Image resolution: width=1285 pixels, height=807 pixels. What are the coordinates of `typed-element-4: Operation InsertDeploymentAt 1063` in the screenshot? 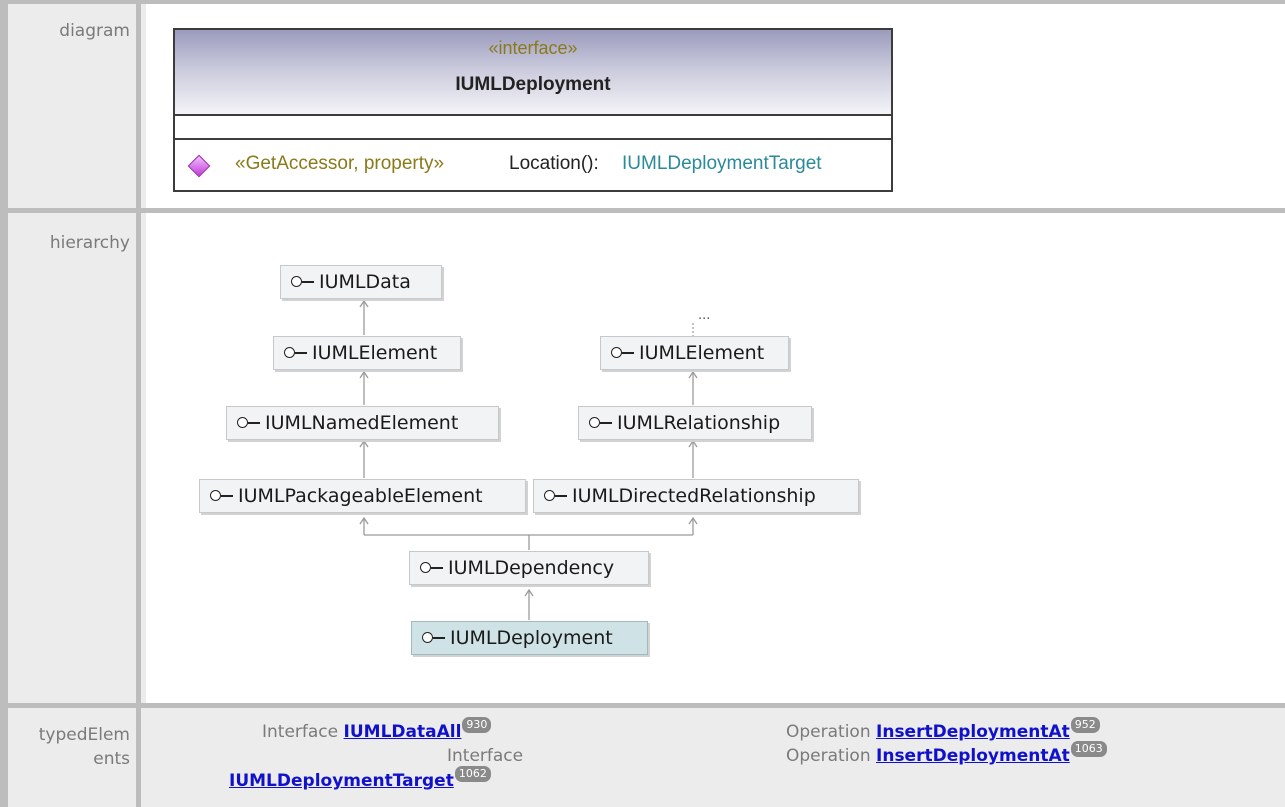 It's located at (946, 753).